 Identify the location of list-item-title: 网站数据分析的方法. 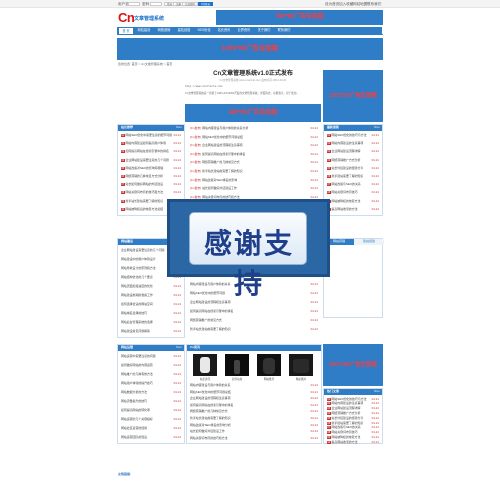
(134, 392).